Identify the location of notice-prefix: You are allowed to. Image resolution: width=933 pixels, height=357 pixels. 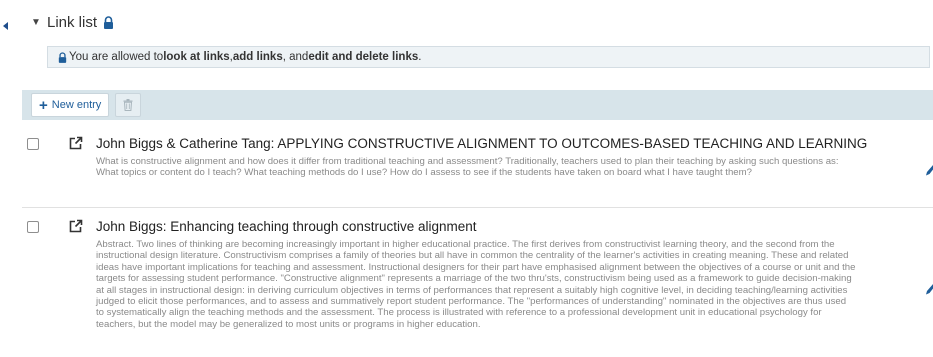
(116, 57).